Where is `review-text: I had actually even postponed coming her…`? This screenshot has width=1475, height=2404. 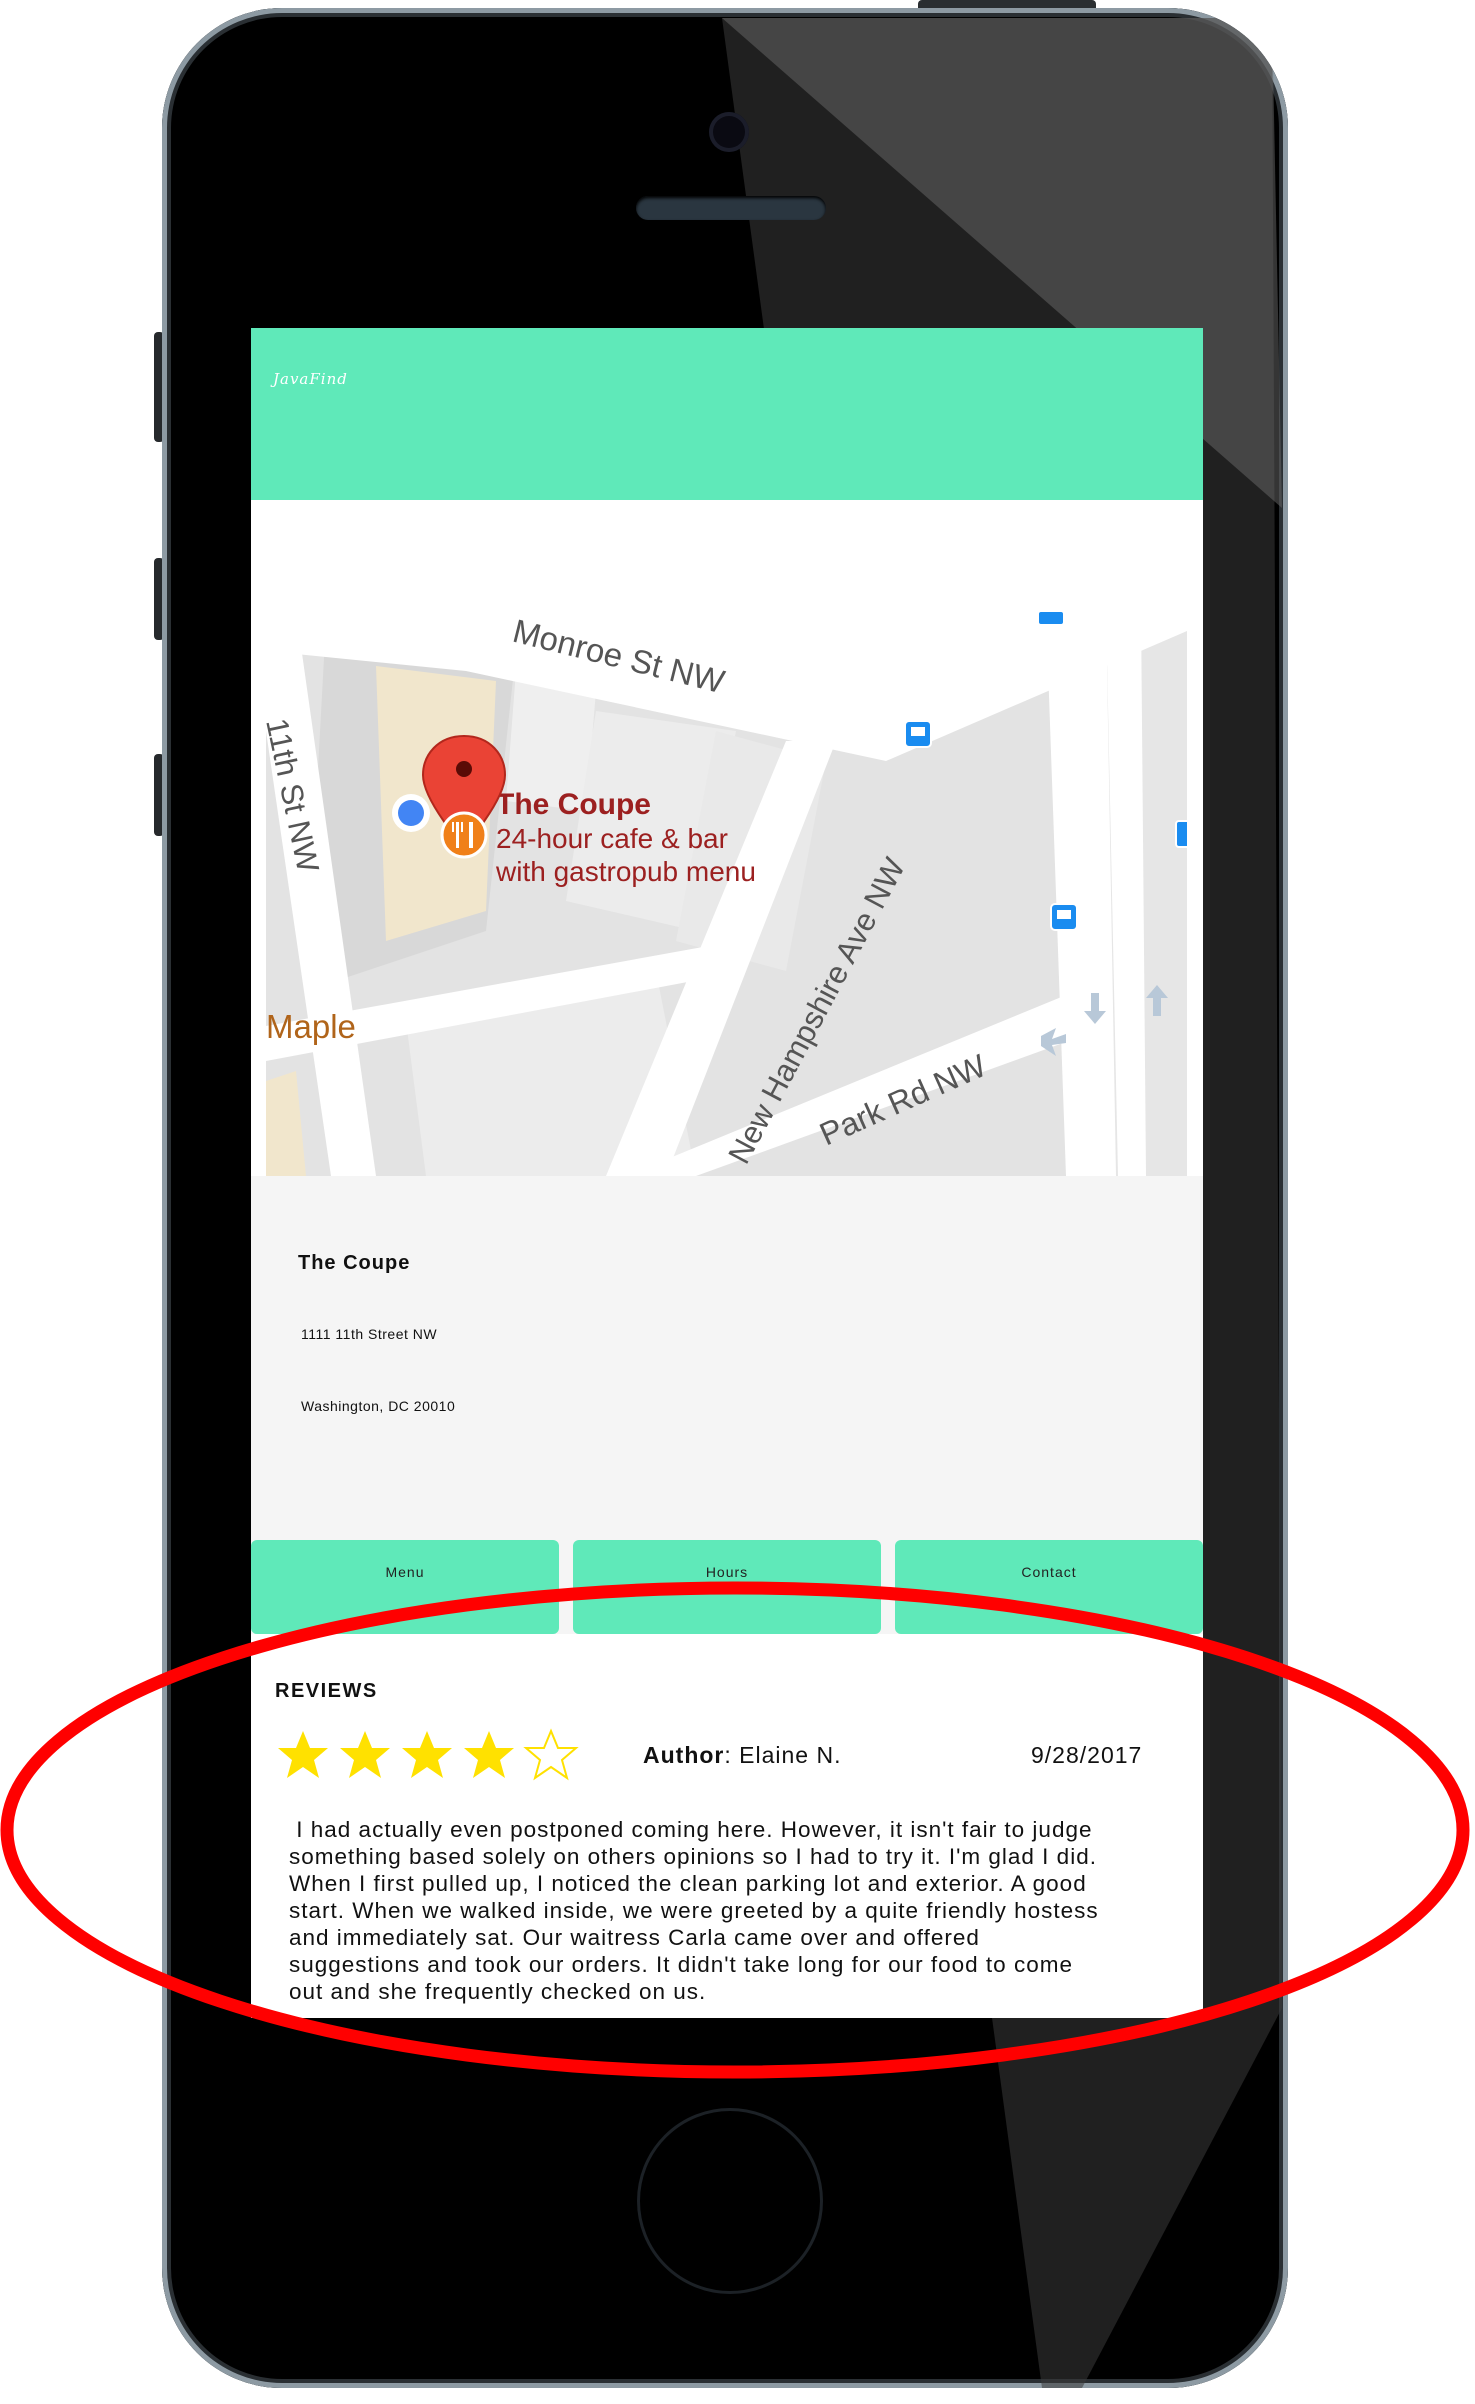 review-text: I had actually even postponed coming her… is located at coordinates (694, 1910).